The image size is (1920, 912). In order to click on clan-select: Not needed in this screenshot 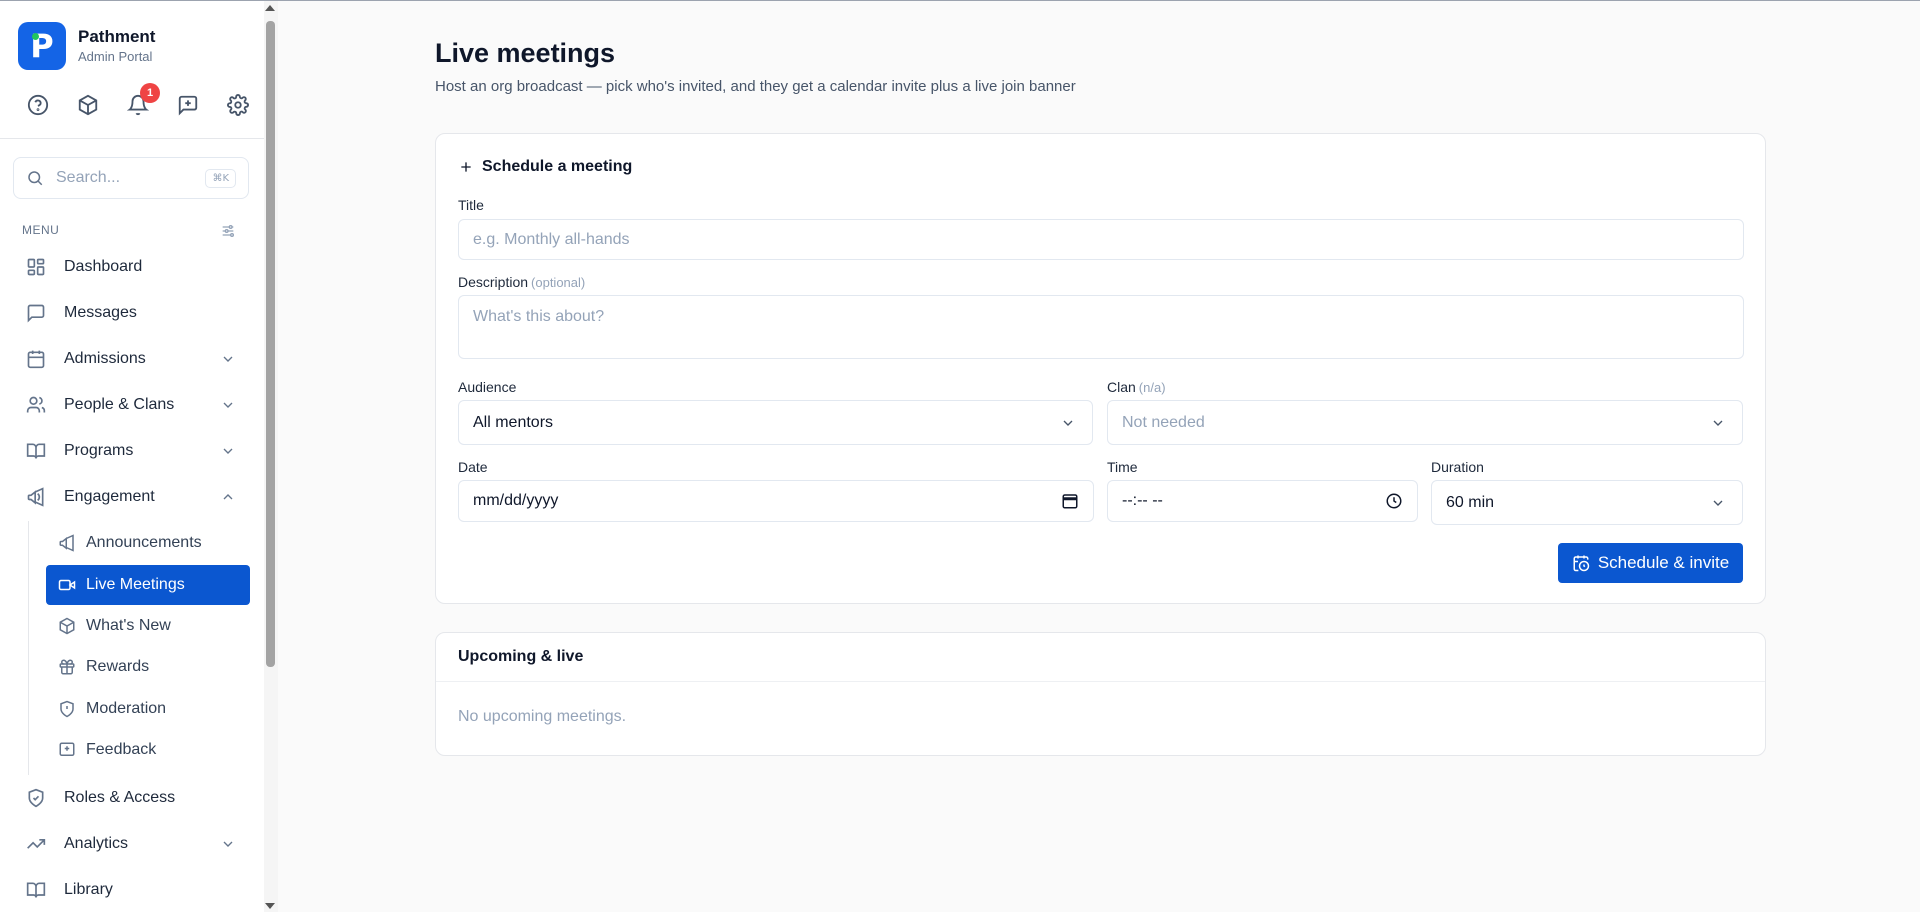, I will do `click(1425, 422)`.